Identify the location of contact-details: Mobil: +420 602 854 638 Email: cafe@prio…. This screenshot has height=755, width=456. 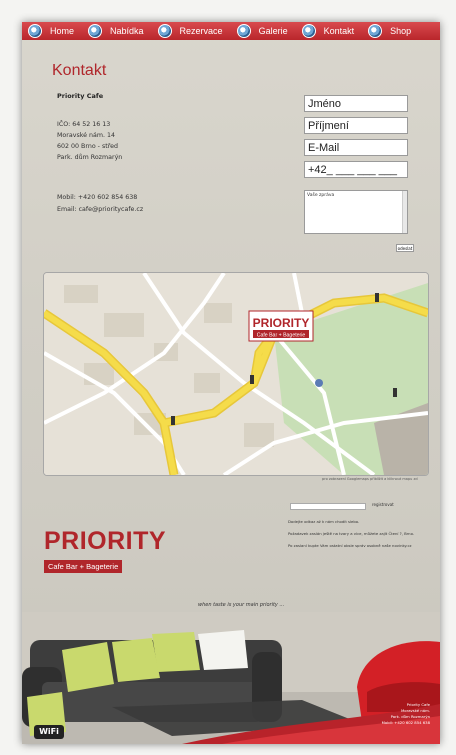
(100, 204).